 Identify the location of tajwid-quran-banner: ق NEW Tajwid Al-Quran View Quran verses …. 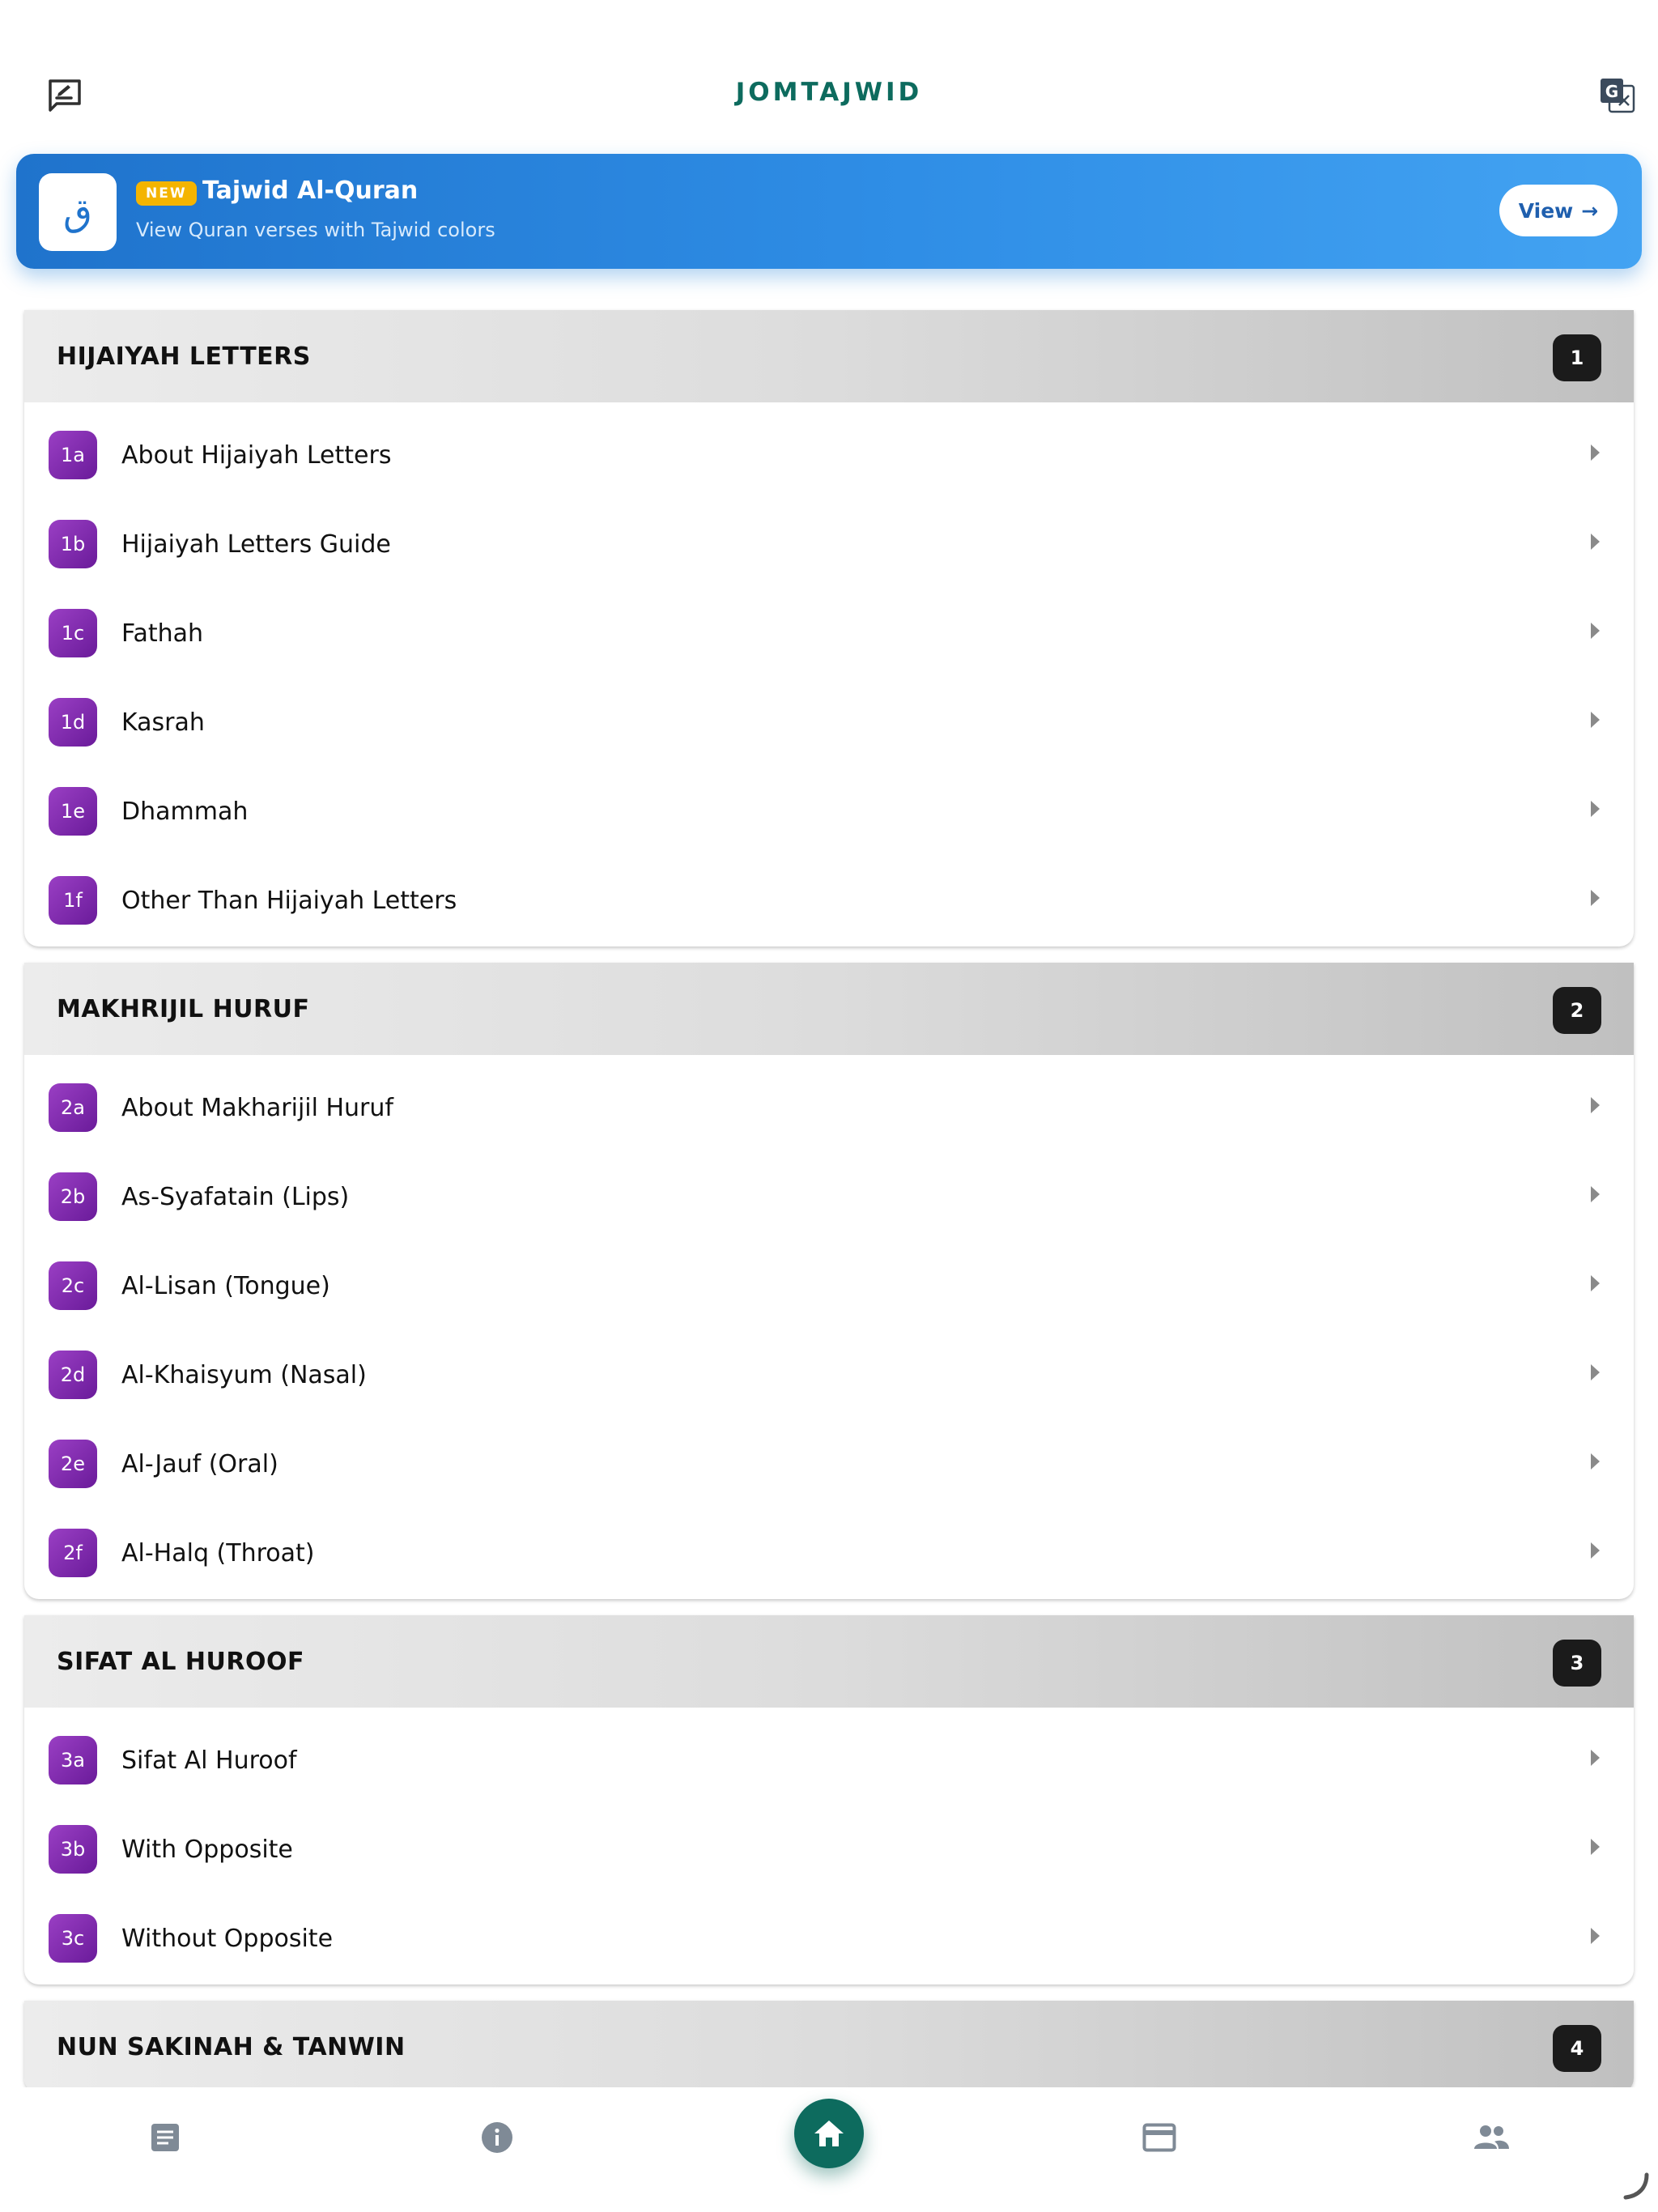
(829, 211).